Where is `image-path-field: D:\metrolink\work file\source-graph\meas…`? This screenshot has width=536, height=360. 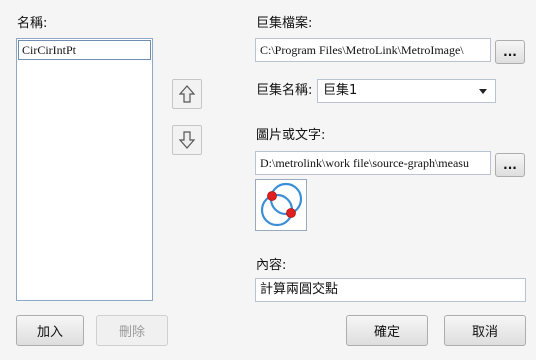
image-path-field: D:\metrolink\work file\source-graph\meas… is located at coordinates (373, 163).